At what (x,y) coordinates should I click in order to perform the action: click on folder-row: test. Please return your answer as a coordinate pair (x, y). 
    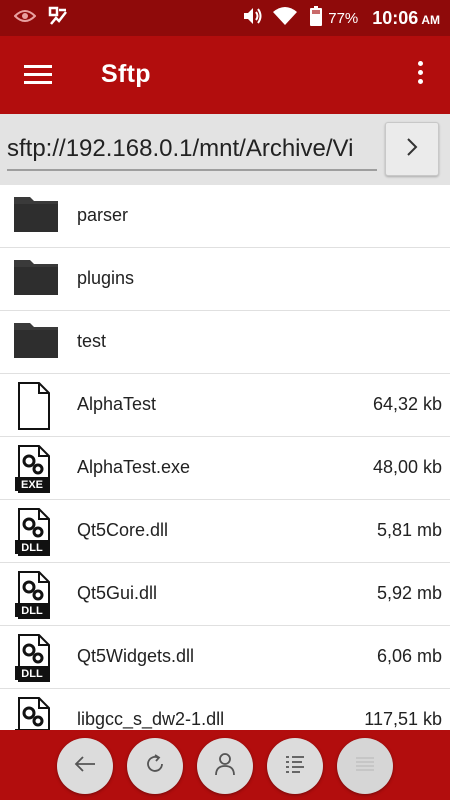
    Looking at the image, I should click on (225, 342).